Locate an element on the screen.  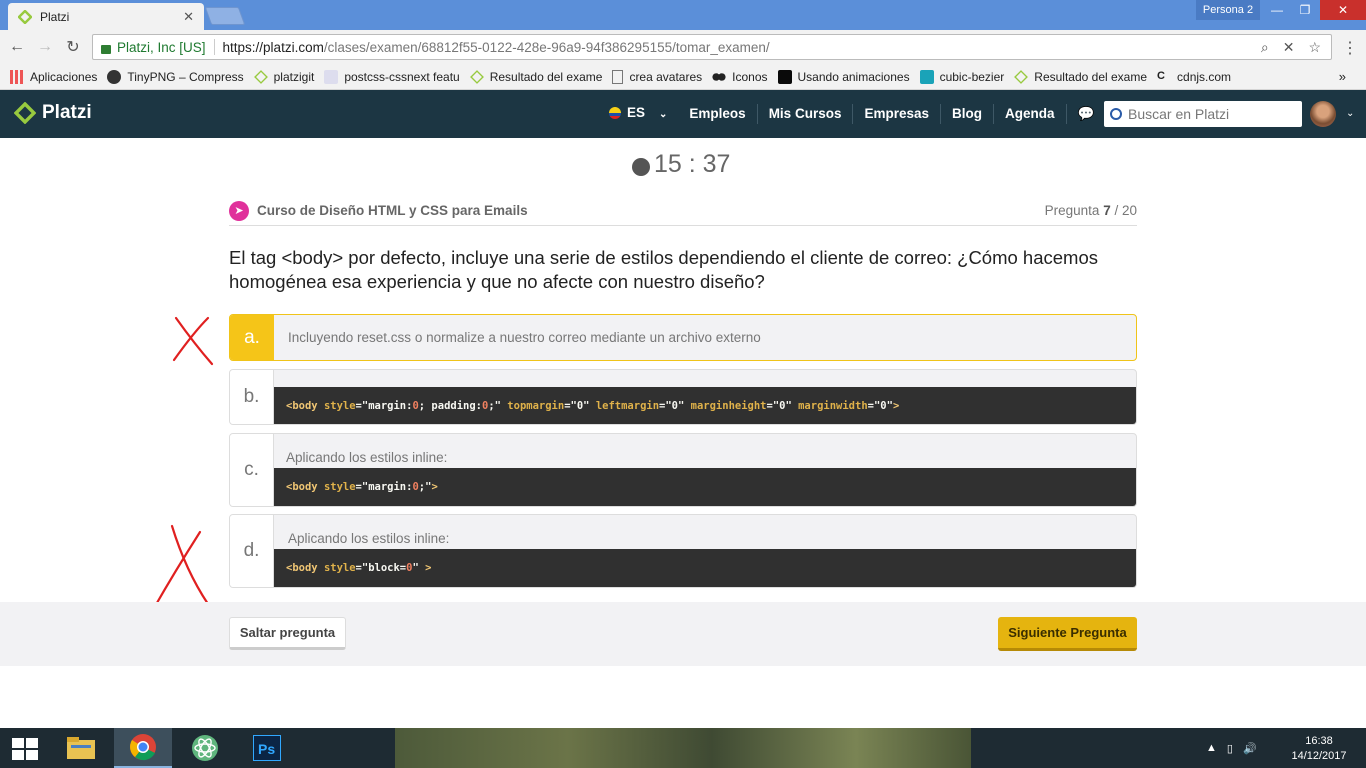
code-token-str: ="margin: is located at coordinates (384, 406).